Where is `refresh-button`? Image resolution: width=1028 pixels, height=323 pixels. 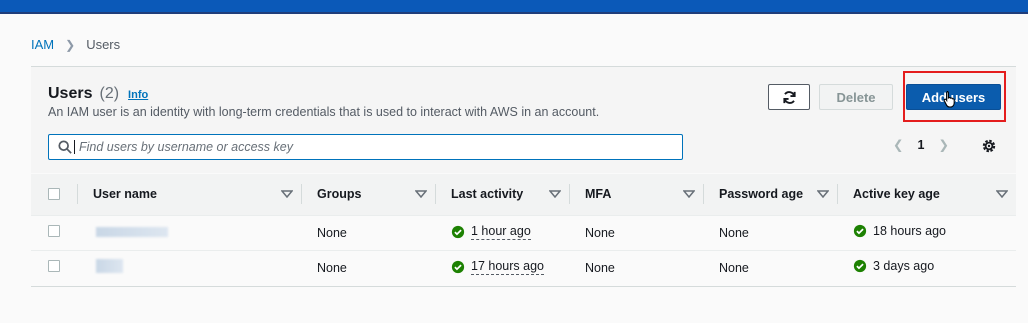 refresh-button is located at coordinates (789, 97).